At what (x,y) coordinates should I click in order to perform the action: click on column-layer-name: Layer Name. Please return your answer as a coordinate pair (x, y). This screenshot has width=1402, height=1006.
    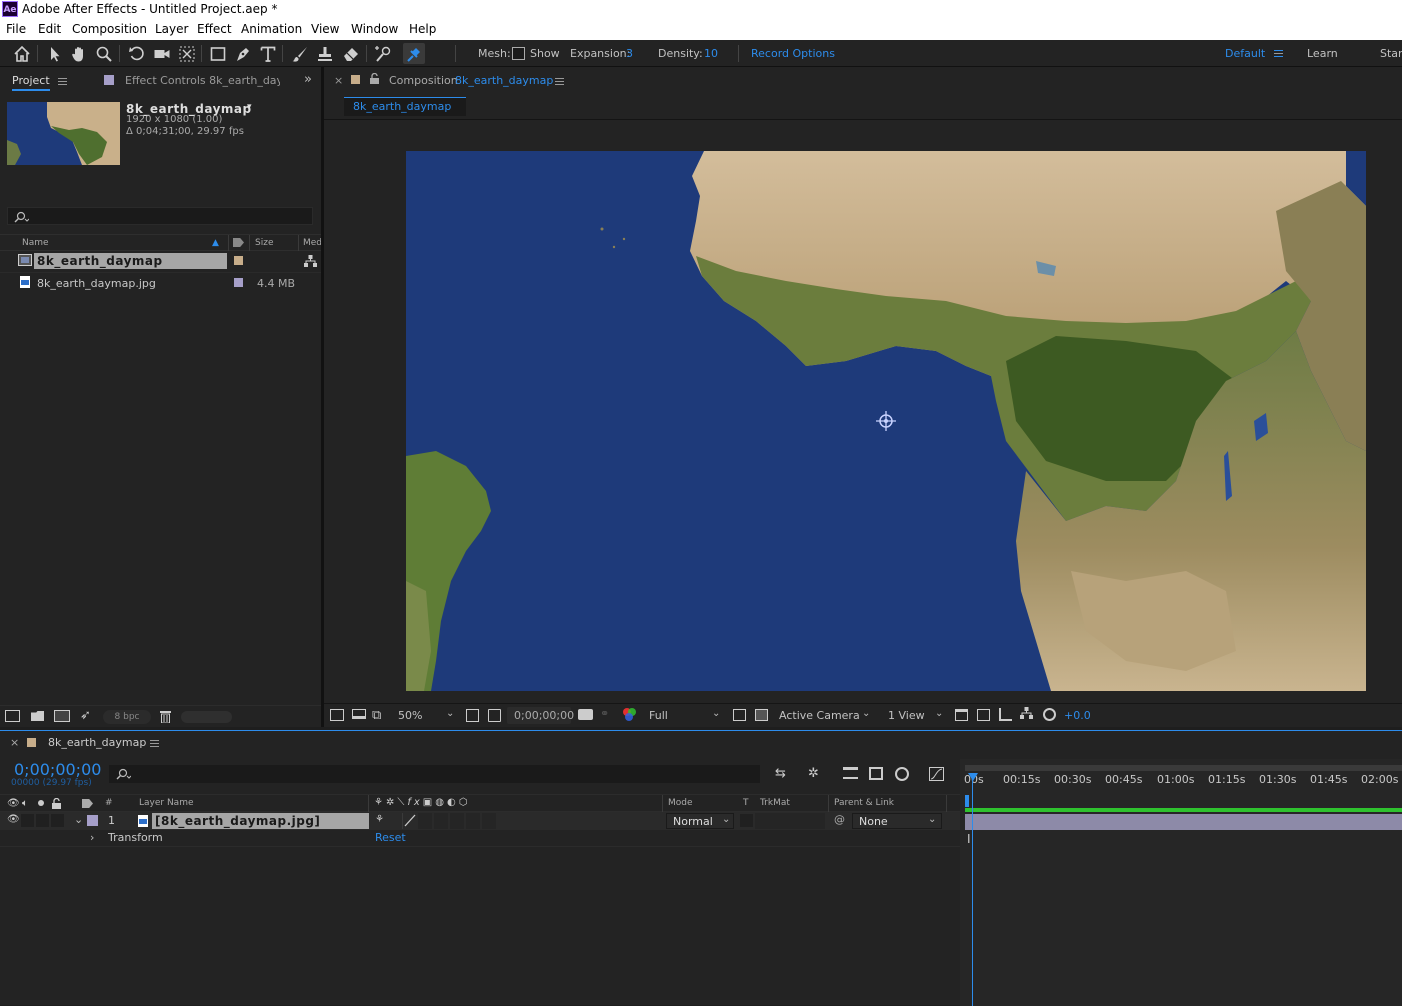
    Looking at the image, I should click on (166, 803).